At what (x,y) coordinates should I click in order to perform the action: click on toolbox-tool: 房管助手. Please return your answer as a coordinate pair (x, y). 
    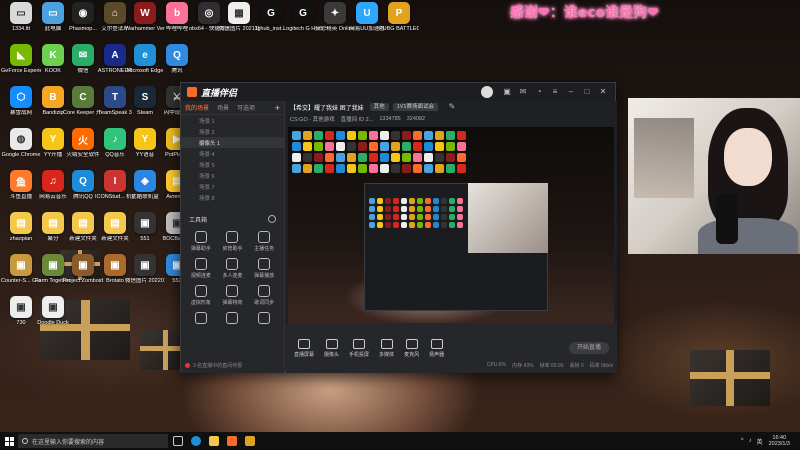
    Looking at the image, I should click on (233, 241).